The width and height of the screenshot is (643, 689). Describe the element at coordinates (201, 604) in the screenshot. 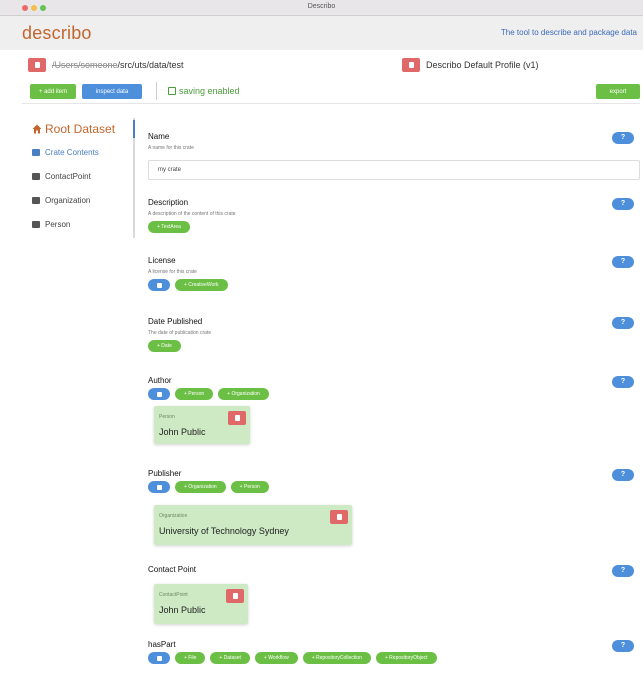

I see `contact-point-entity-card: ContactPoint John Public` at that location.